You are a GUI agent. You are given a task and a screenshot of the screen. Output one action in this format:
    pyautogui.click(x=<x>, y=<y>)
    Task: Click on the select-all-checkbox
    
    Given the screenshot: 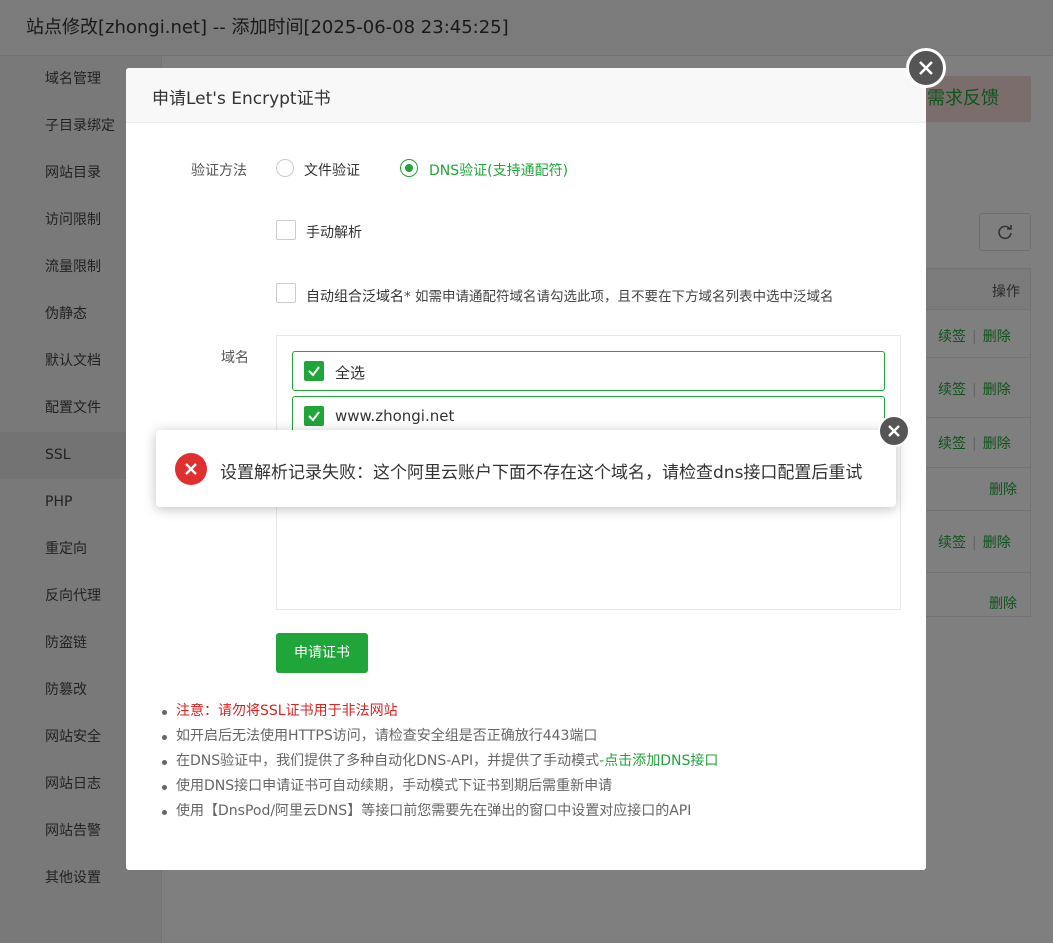 What is the action you would take?
    pyautogui.click(x=314, y=371)
    